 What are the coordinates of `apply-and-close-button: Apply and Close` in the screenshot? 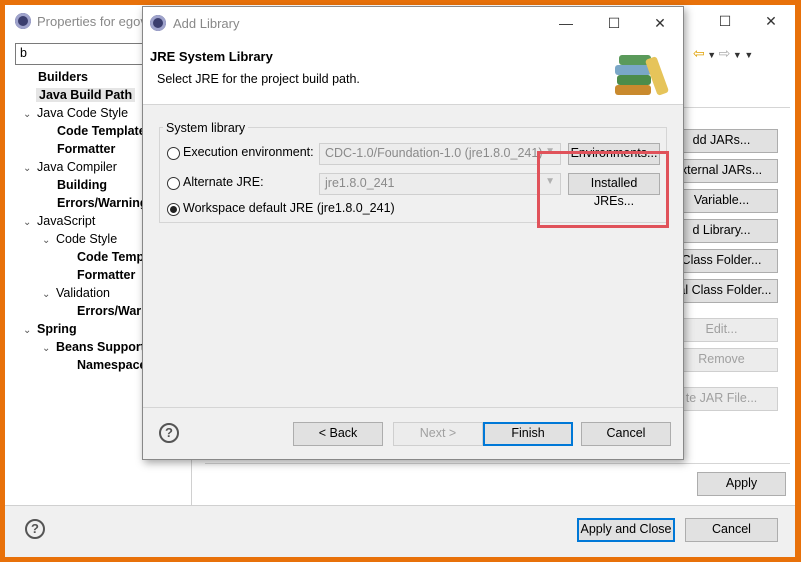 It's located at (626, 530).